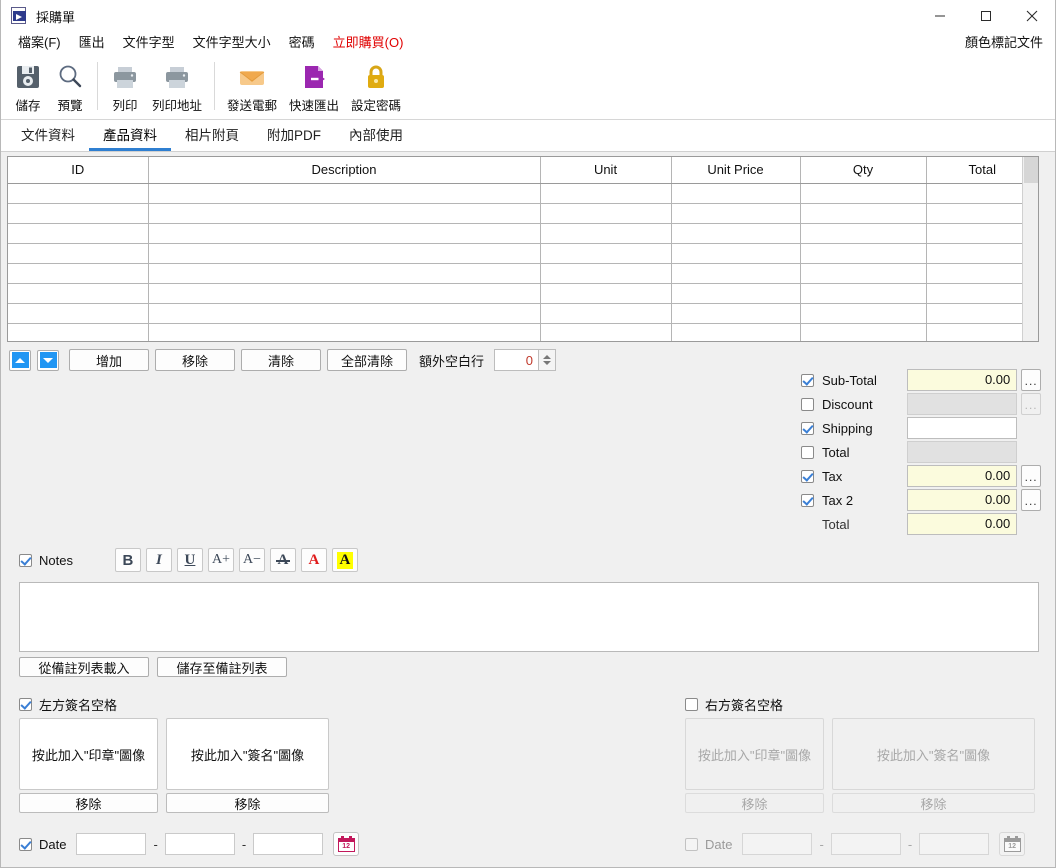 This screenshot has height=868, width=1056. I want to click on tax-checkbox, so click(807, 476).